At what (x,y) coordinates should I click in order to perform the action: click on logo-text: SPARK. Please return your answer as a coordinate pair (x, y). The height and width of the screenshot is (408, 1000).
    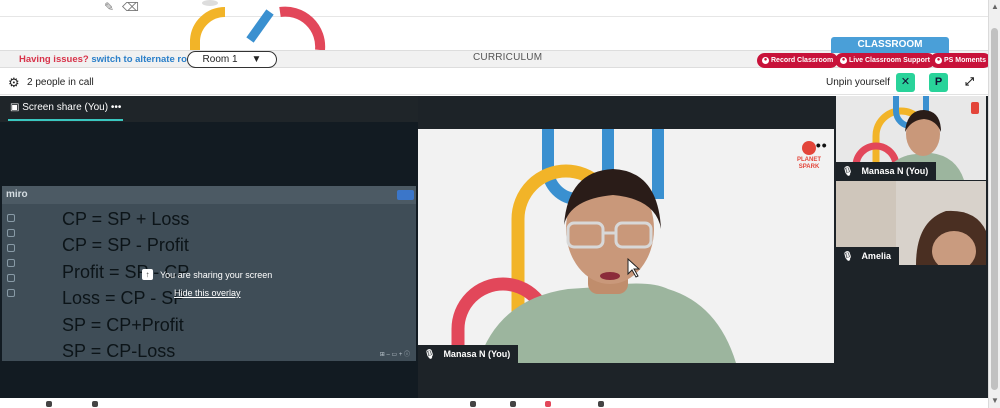
    Looking at the image, I should click on (809, 167).